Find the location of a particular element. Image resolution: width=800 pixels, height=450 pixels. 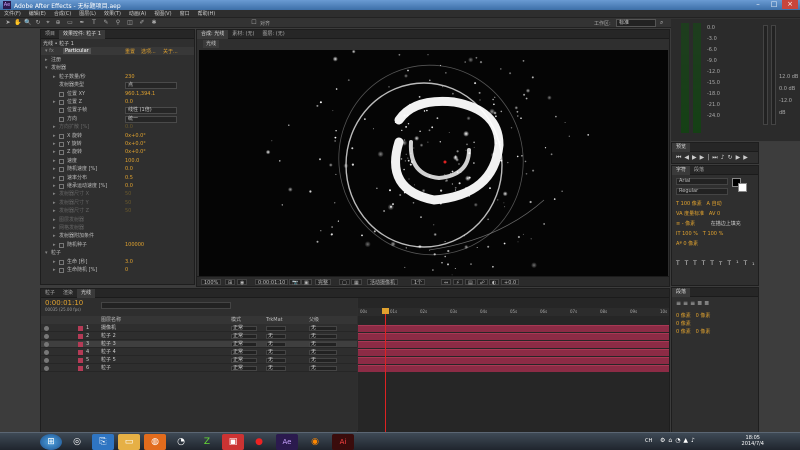

play-icon: ▶ is located at coordinates (696, 157).